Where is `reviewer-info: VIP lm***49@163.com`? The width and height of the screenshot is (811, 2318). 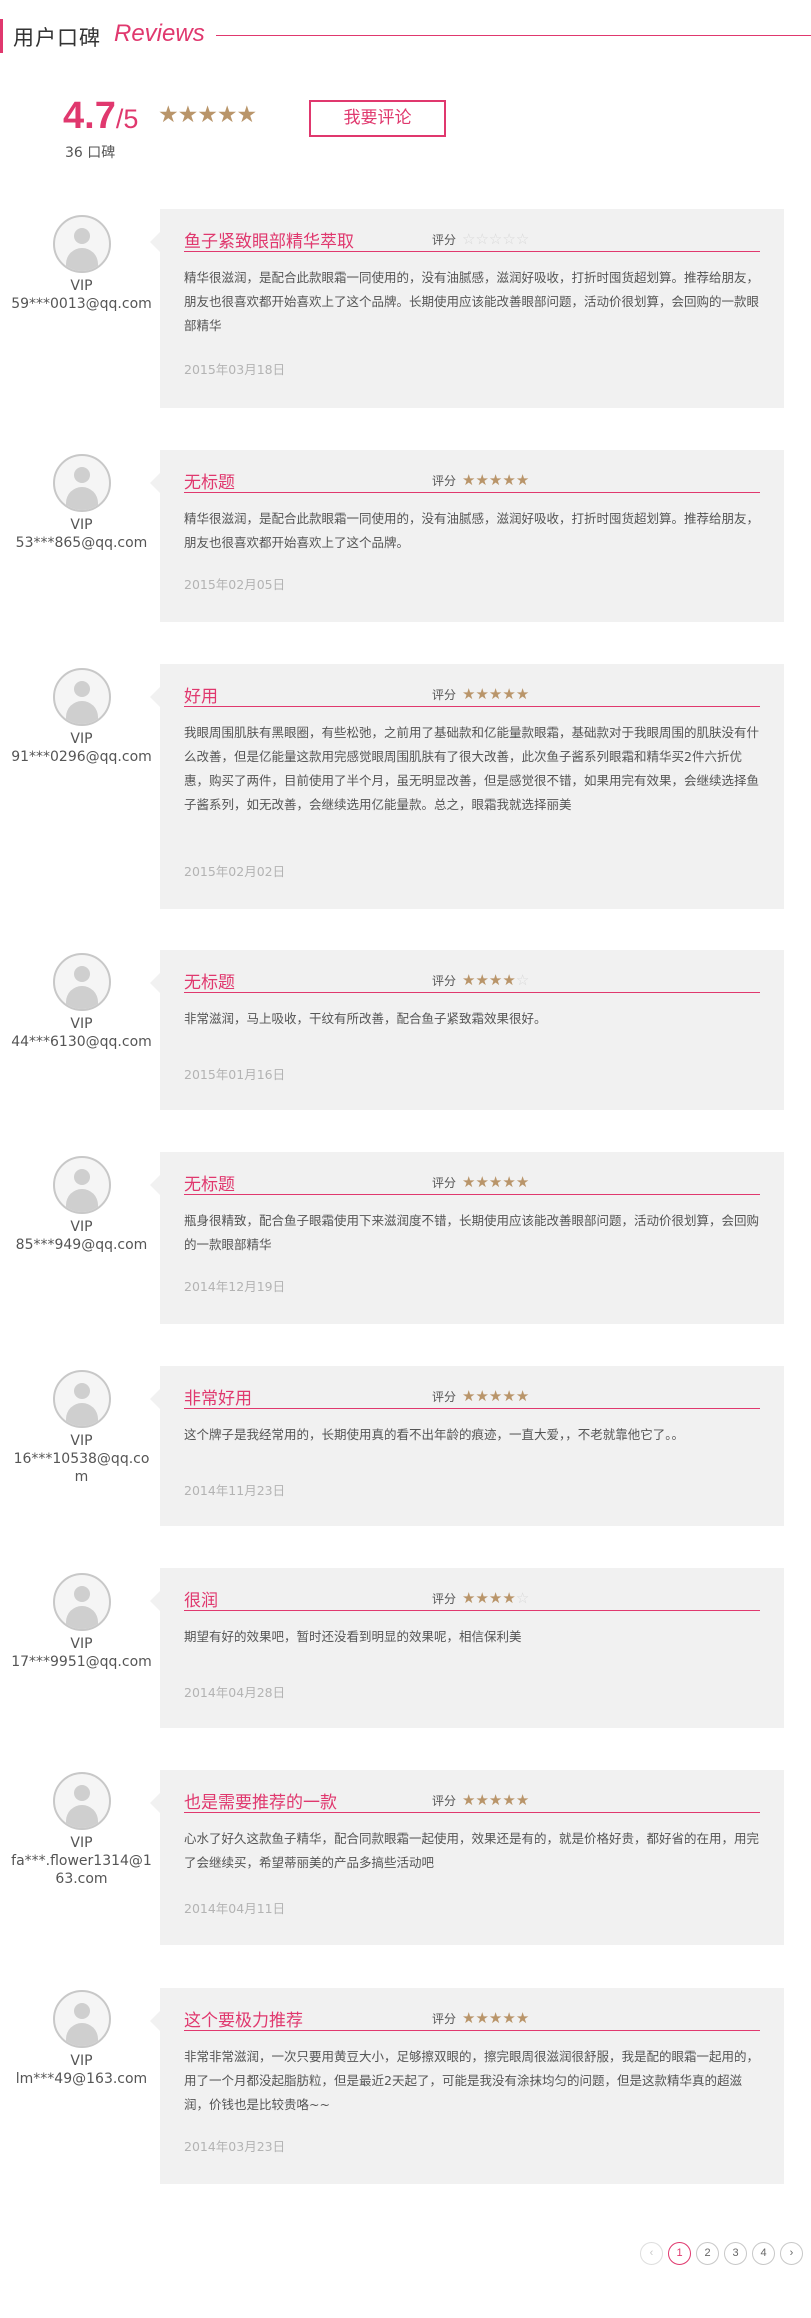 reviewer-info: VIP lm***49@163.com is located at coordinates (81, 2039).